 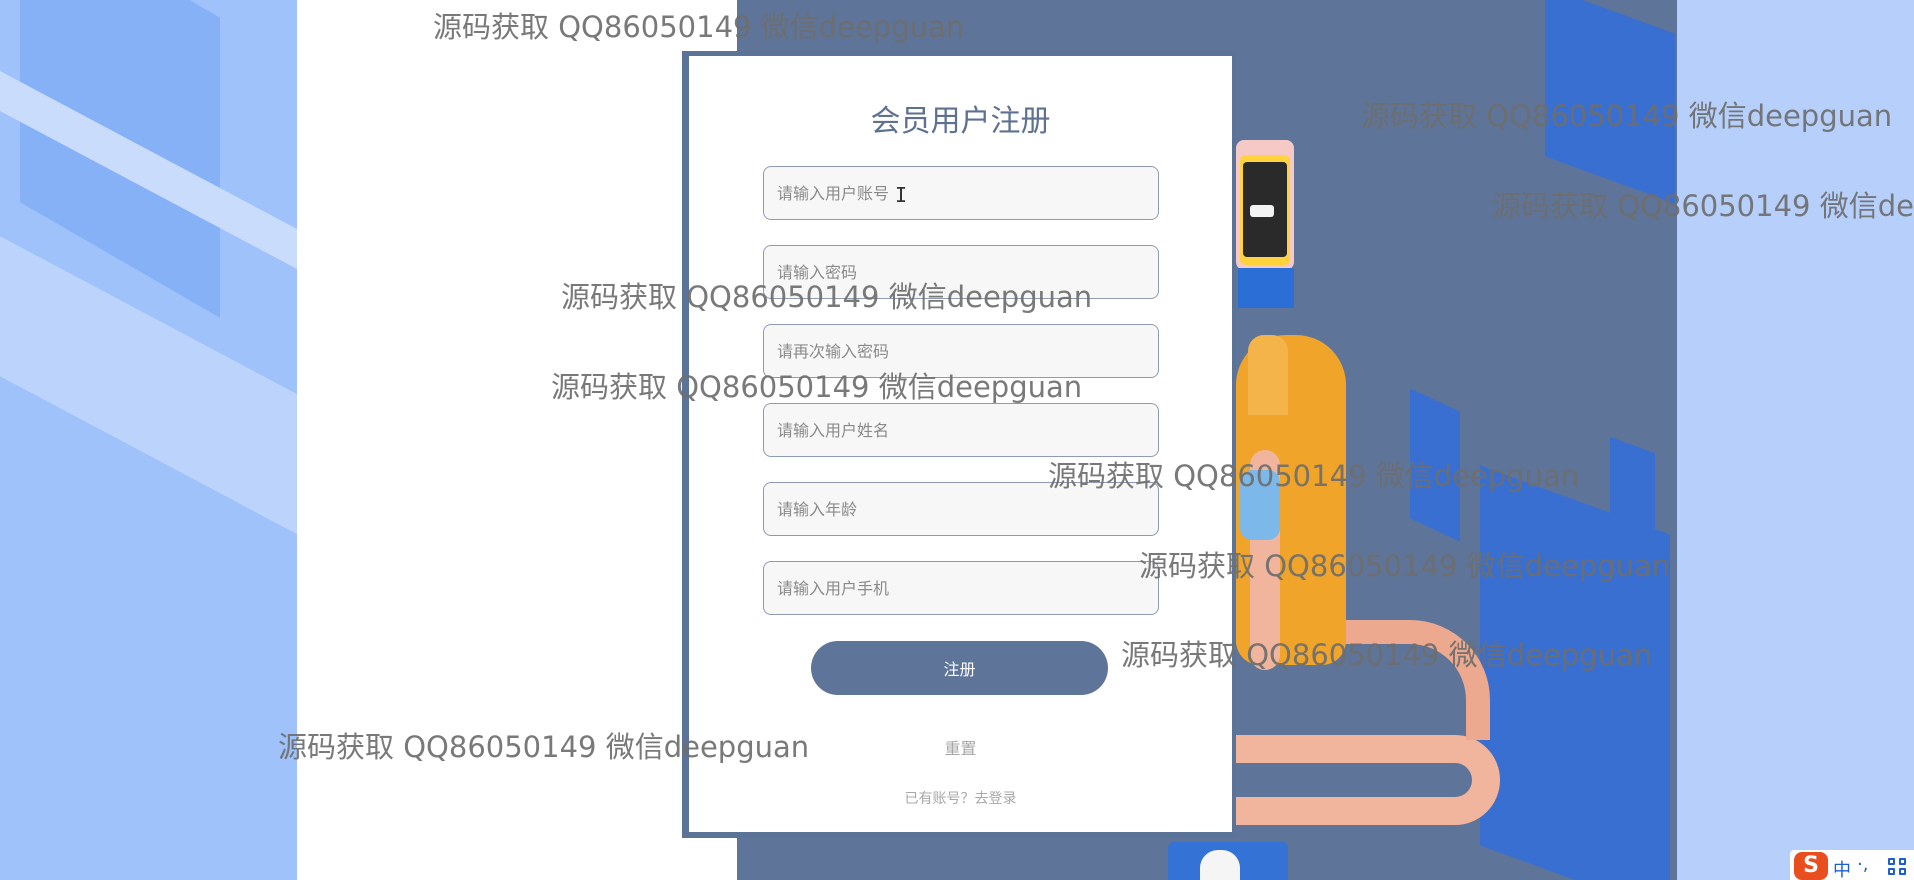 What do you see at coordinates (1220, 865) in the screenshot?
I see `illustration-device-part` at bounding box center [1220, 865].